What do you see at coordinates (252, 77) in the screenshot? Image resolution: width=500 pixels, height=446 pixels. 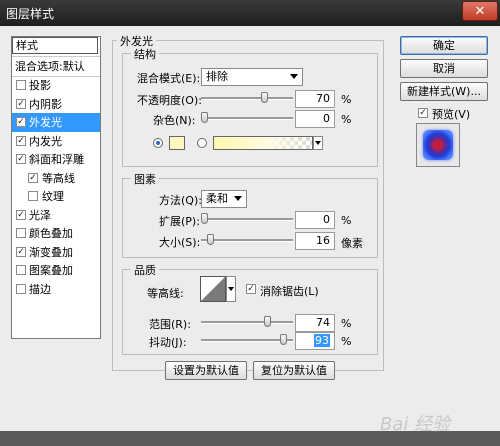 I see `blend-mode-select: 排除` at bounding box center [252, 77].